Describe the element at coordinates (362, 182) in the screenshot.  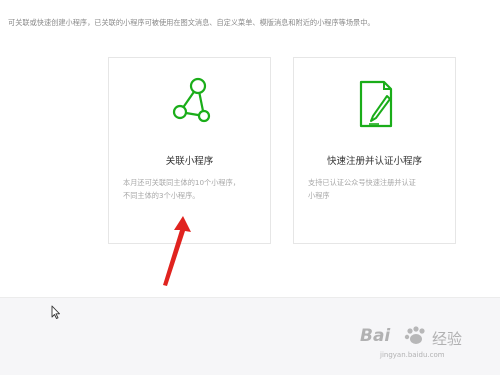
I see `register-card-desc-line: 支持已认证公众号快速注册并认证` at that location.